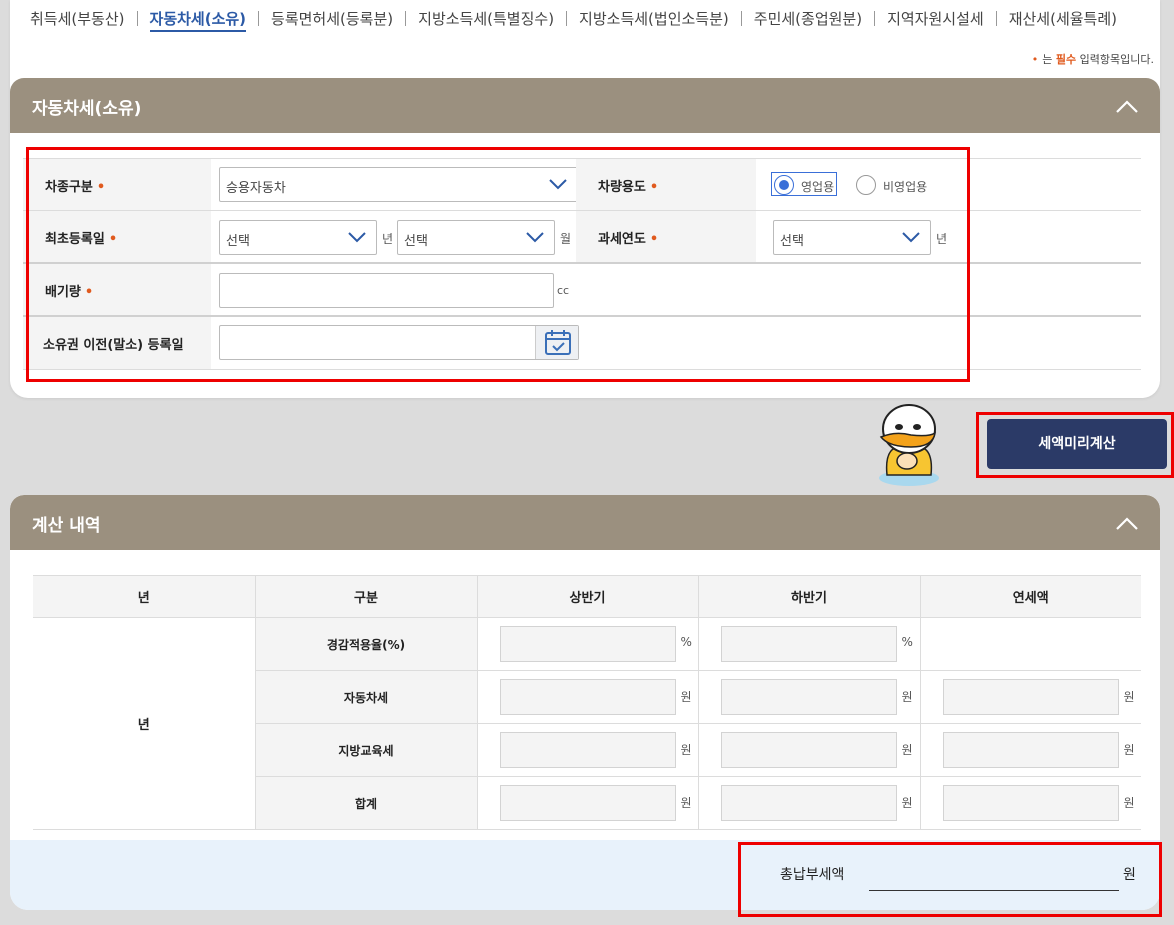 Image resolution: width=1174 pixels, height=925 pixels. Describe the element at coordinates (585, 522) in the screenshot. I see `result-section-header: 계산 내역` at that location.